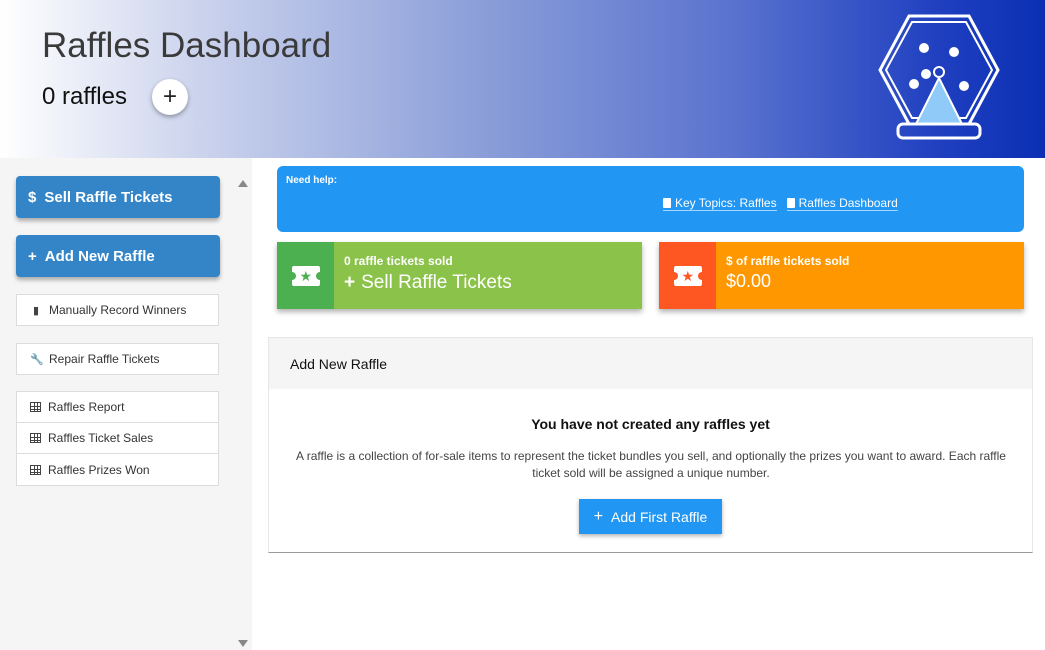 This screenshot has width=1045, height=650. What do you see at coordinates (104, 359) in the screenshot?
I see `repair-raffle-tickets-label: Repair Raffle Tickets` at bounding box center [104, 359].